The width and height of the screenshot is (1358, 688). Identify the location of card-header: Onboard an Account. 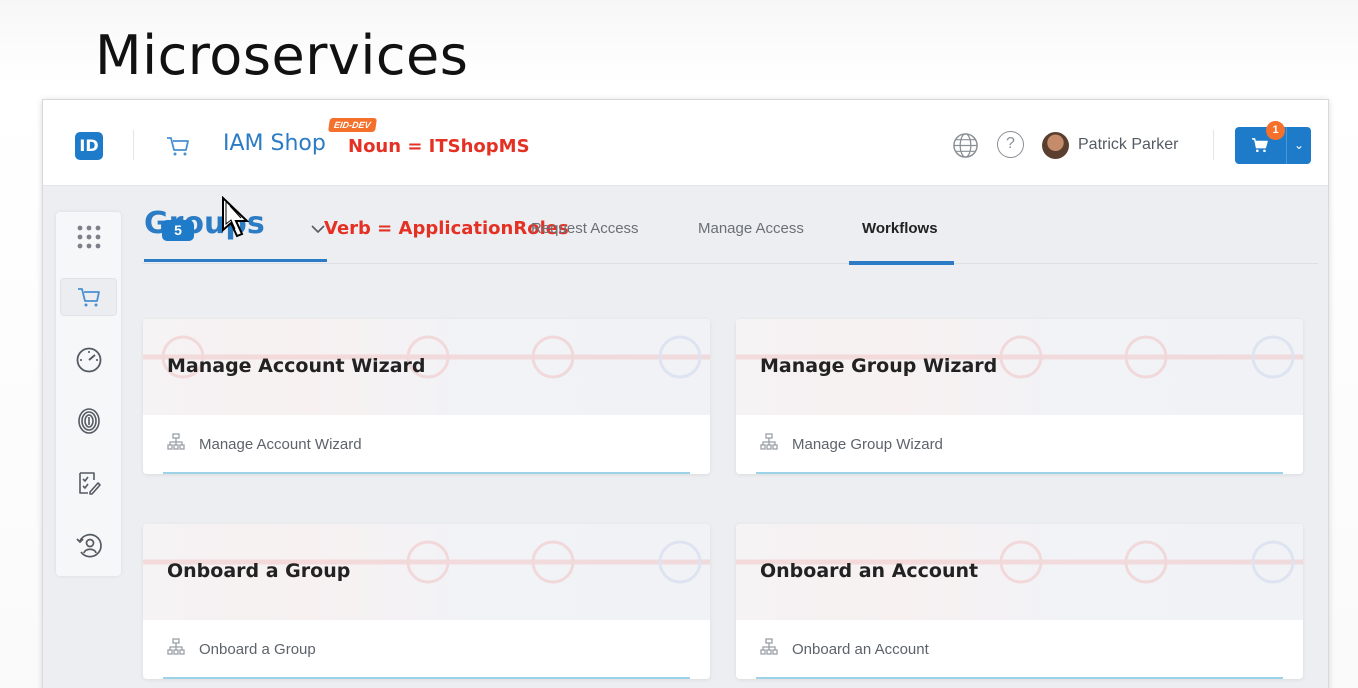
(1019, 572).